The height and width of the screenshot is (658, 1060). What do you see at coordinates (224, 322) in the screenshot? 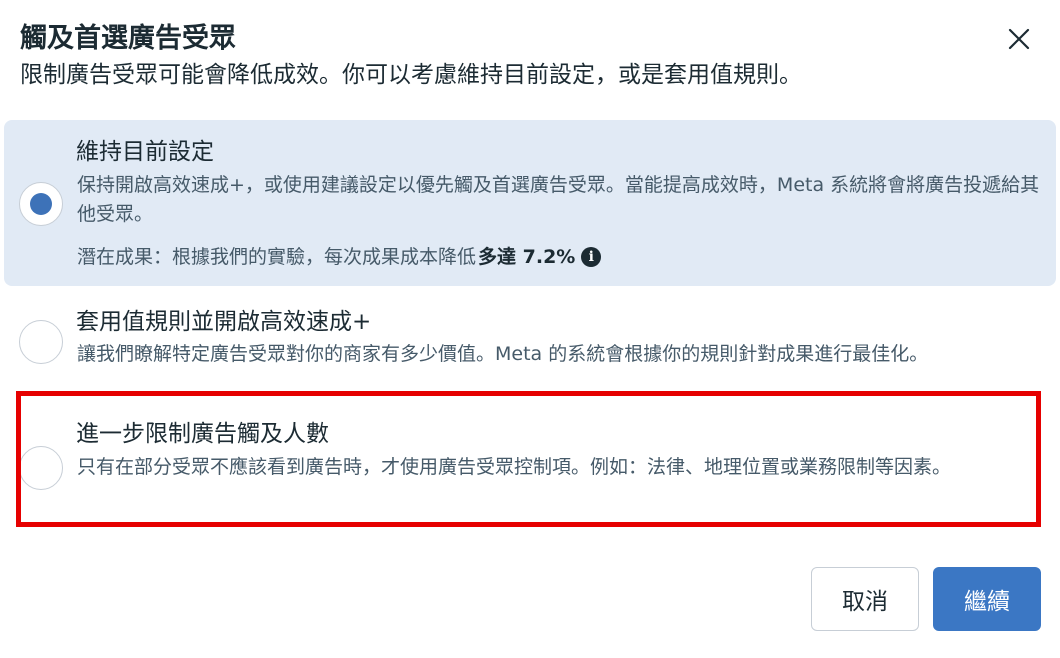
I see `option-title: 套用值規則並開啟高效速成+` at bounding box center [224, 322].